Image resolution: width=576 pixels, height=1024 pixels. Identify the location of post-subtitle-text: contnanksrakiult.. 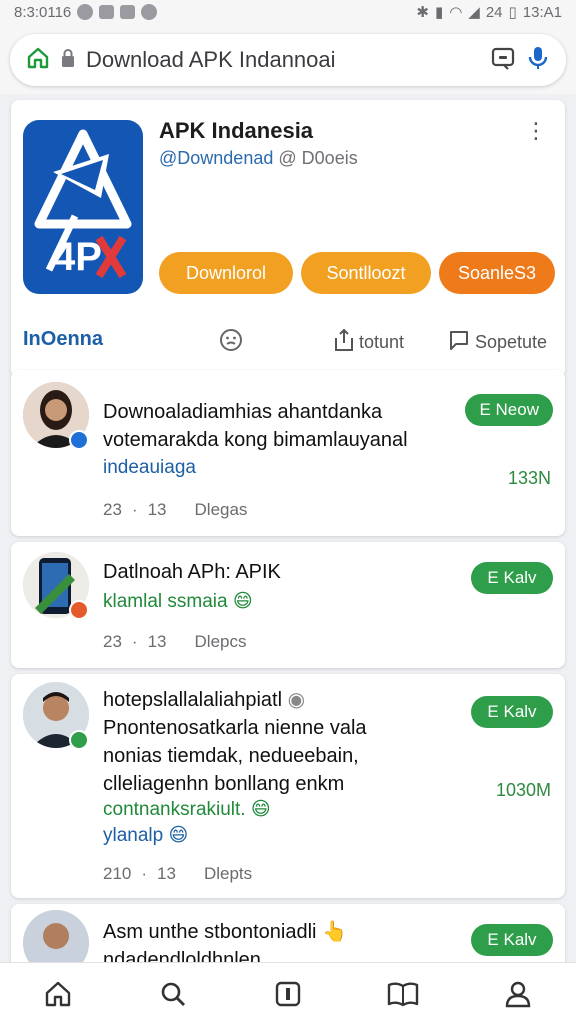
(174, 809).